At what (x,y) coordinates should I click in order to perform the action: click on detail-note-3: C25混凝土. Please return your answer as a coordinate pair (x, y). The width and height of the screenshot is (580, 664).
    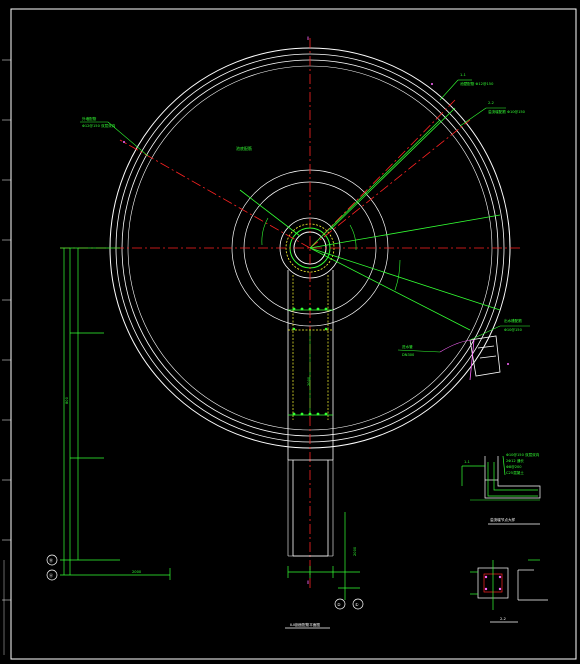
    Looking at the image, I should click on (515, 472).